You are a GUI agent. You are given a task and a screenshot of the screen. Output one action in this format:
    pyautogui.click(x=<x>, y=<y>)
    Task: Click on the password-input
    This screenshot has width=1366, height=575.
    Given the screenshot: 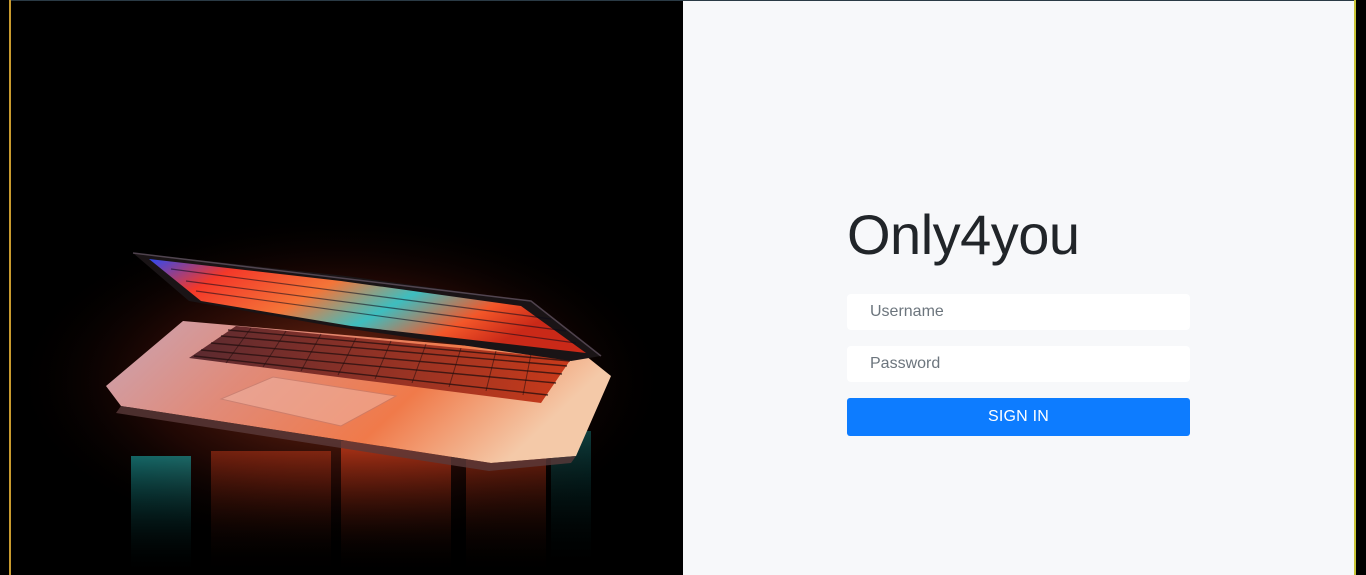 What is the action you would take?
    pyautogui.click(x=1018, y=364)
    